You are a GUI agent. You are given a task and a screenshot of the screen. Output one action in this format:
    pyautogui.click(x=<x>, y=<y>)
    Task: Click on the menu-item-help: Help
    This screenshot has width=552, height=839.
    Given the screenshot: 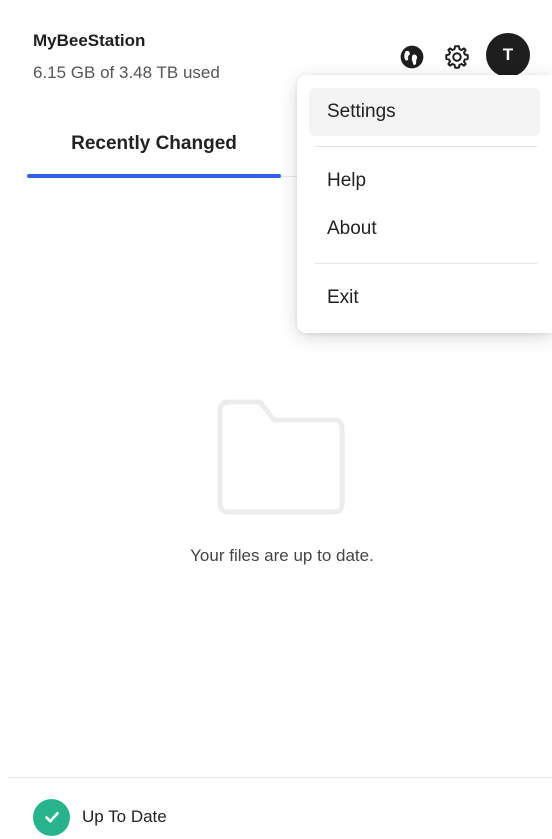 What is the action you would take?
    pyautogui.click(x=424, y=181)
    